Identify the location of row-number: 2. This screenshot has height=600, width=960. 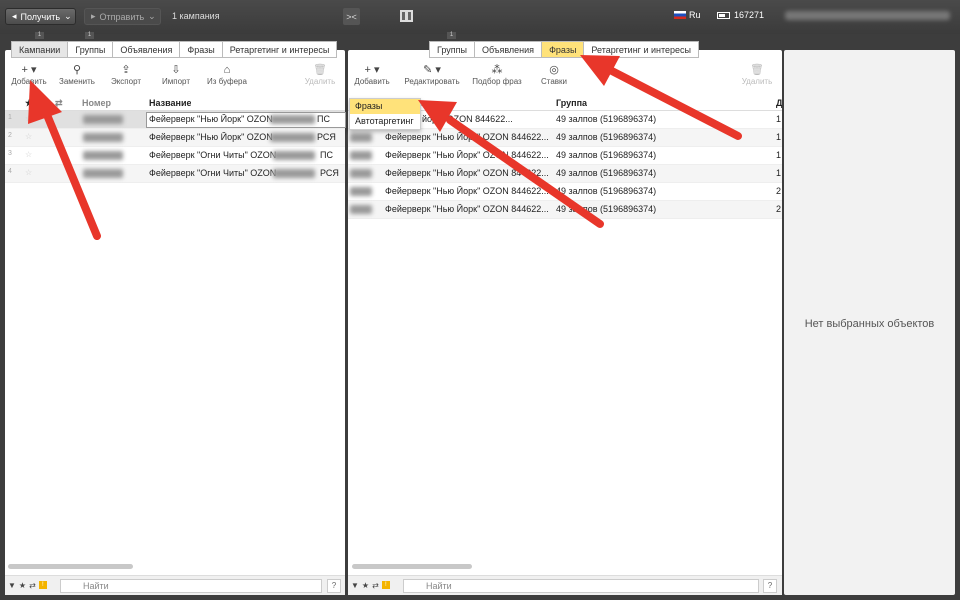
(10, 135).